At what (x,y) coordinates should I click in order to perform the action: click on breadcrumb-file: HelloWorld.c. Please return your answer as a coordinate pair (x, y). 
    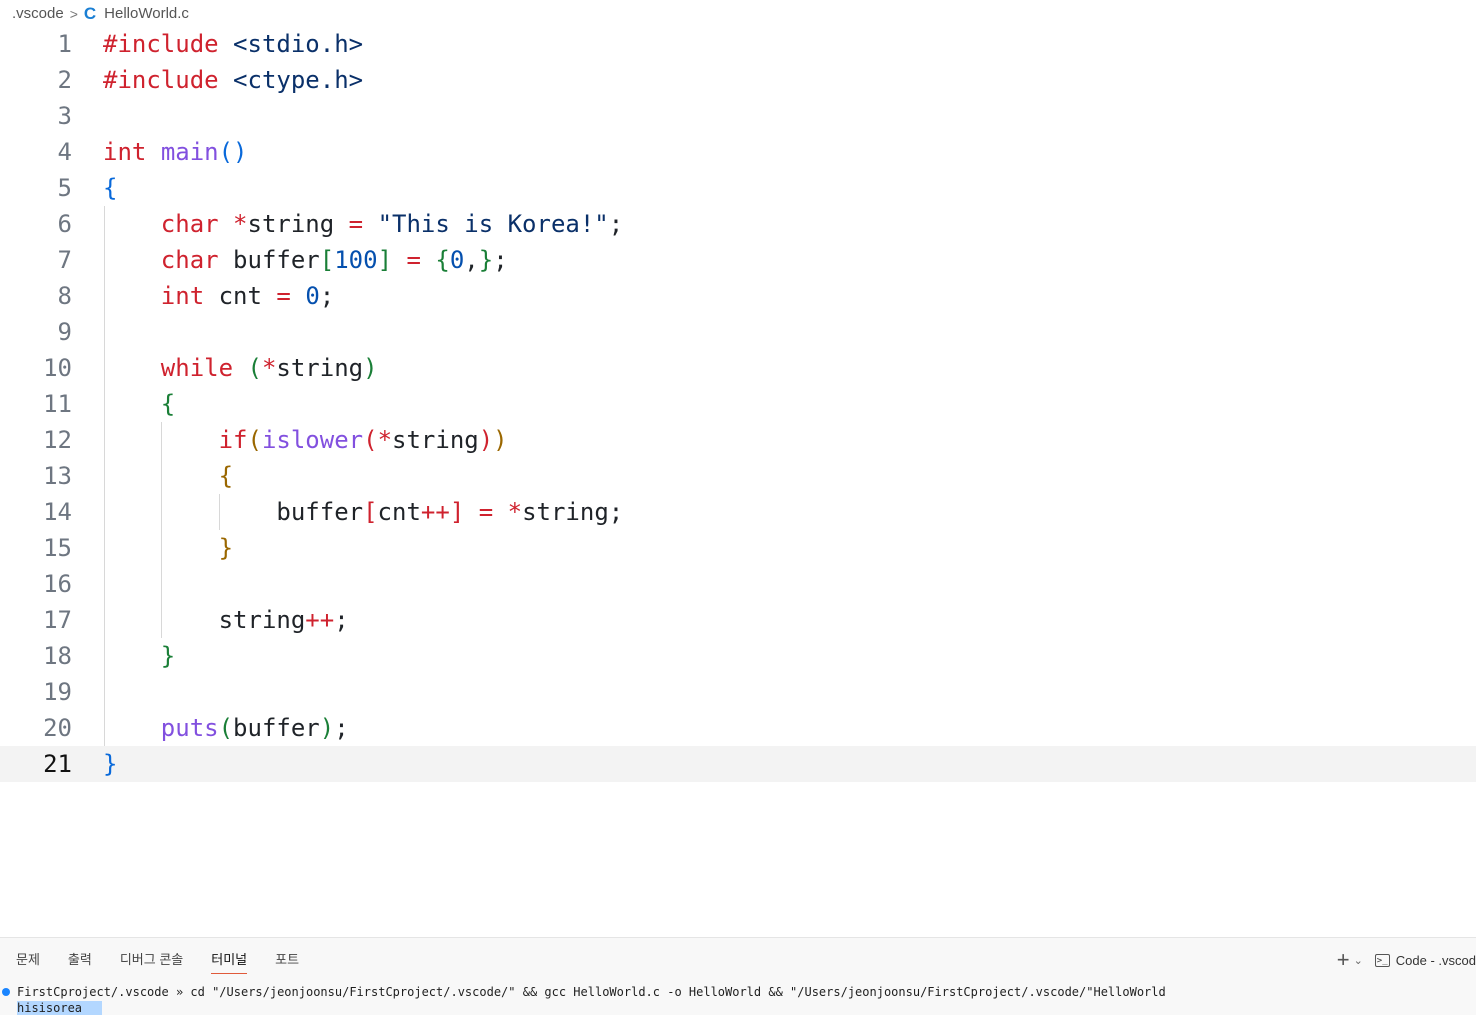
    Looking at the image, I should click on (146, 13).